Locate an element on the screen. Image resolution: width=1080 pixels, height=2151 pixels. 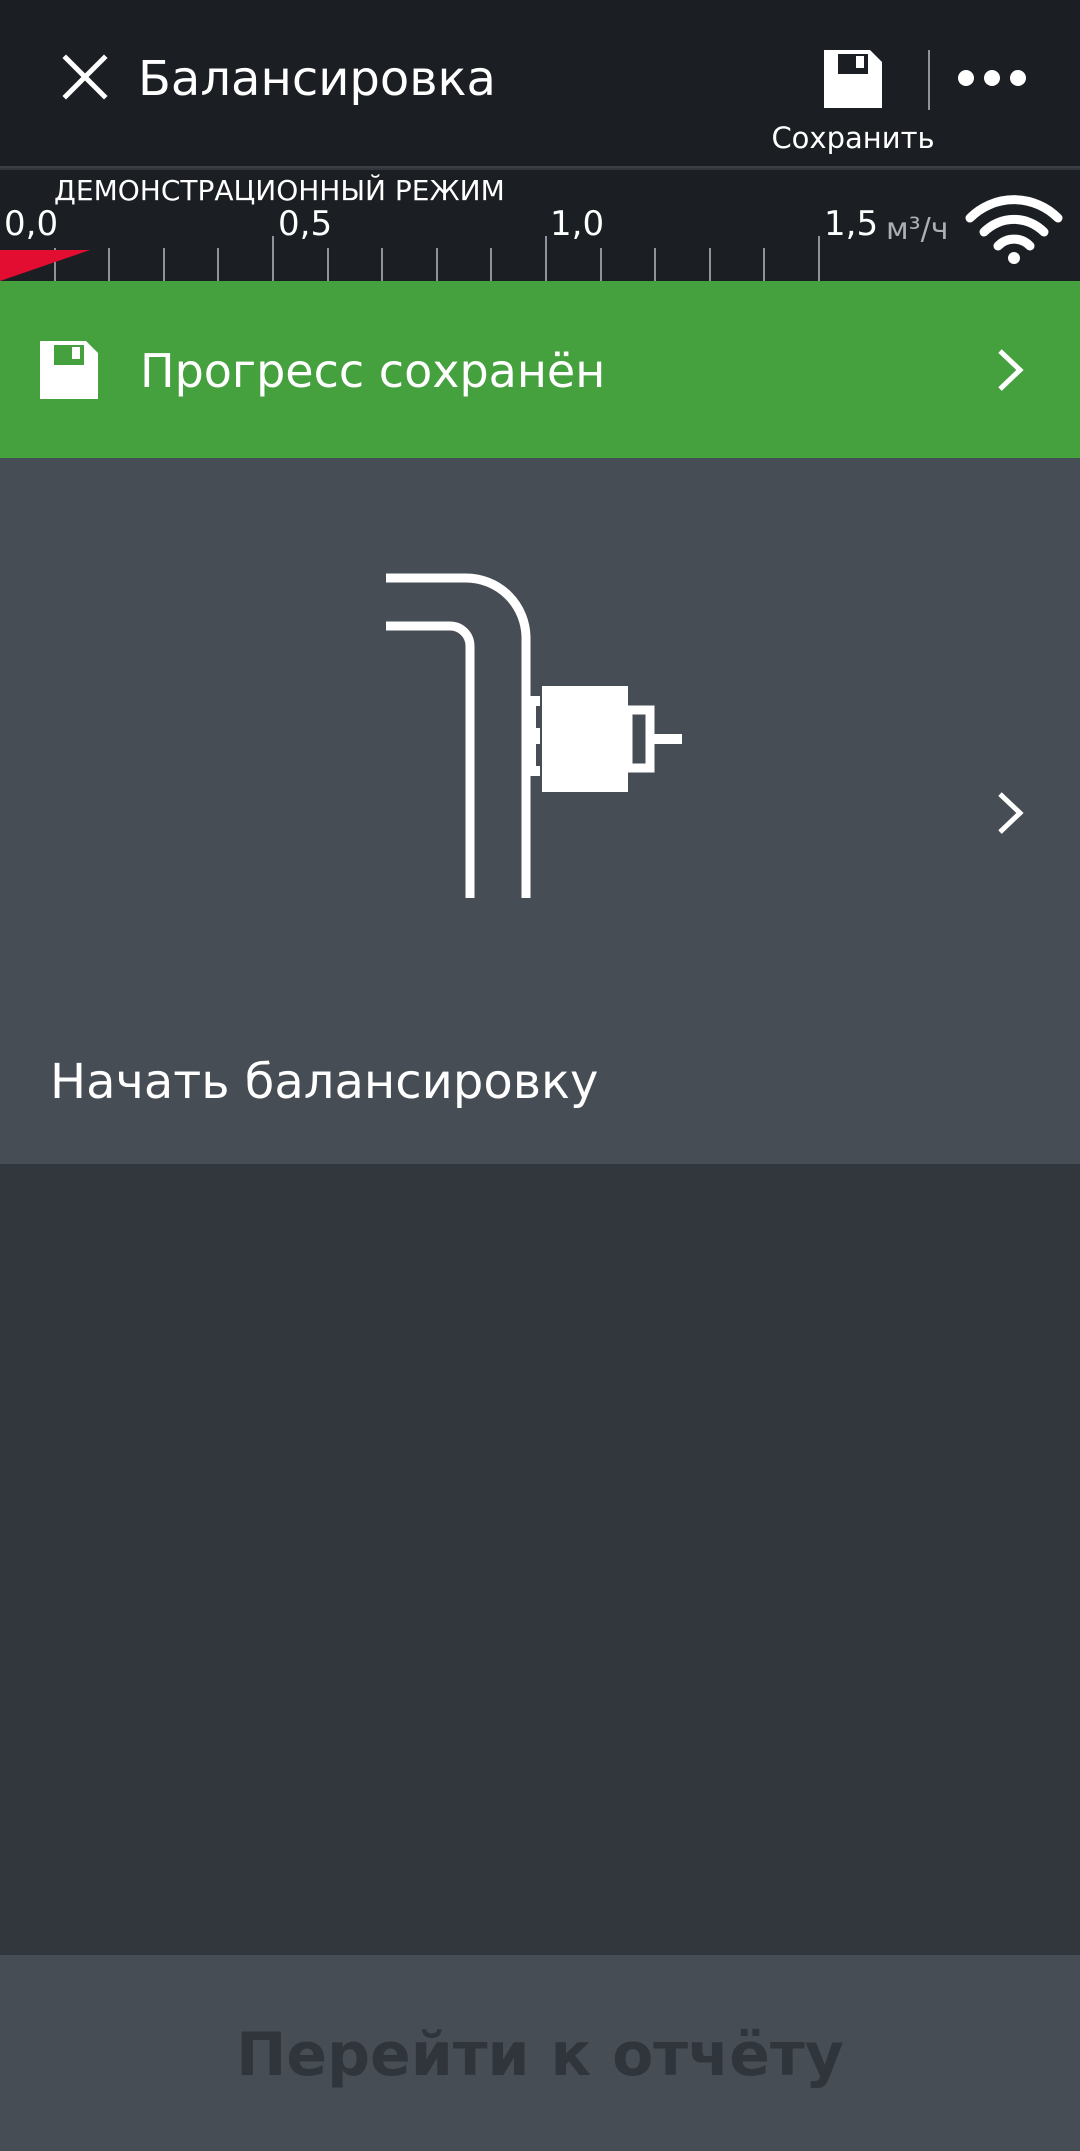
progress-saved-banner: Прогресс сохранён is located at coordinates (540, 369).